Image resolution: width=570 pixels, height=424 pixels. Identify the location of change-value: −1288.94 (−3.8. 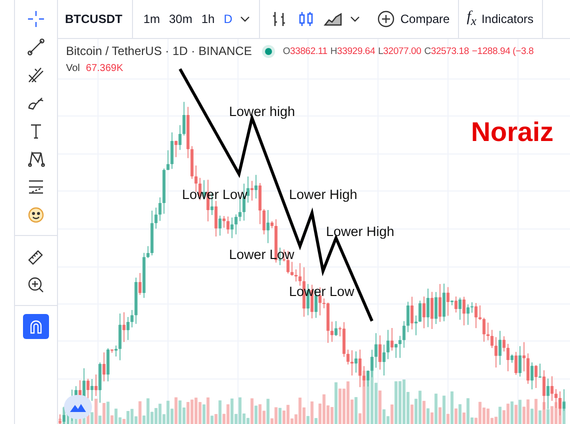
(503, 51).